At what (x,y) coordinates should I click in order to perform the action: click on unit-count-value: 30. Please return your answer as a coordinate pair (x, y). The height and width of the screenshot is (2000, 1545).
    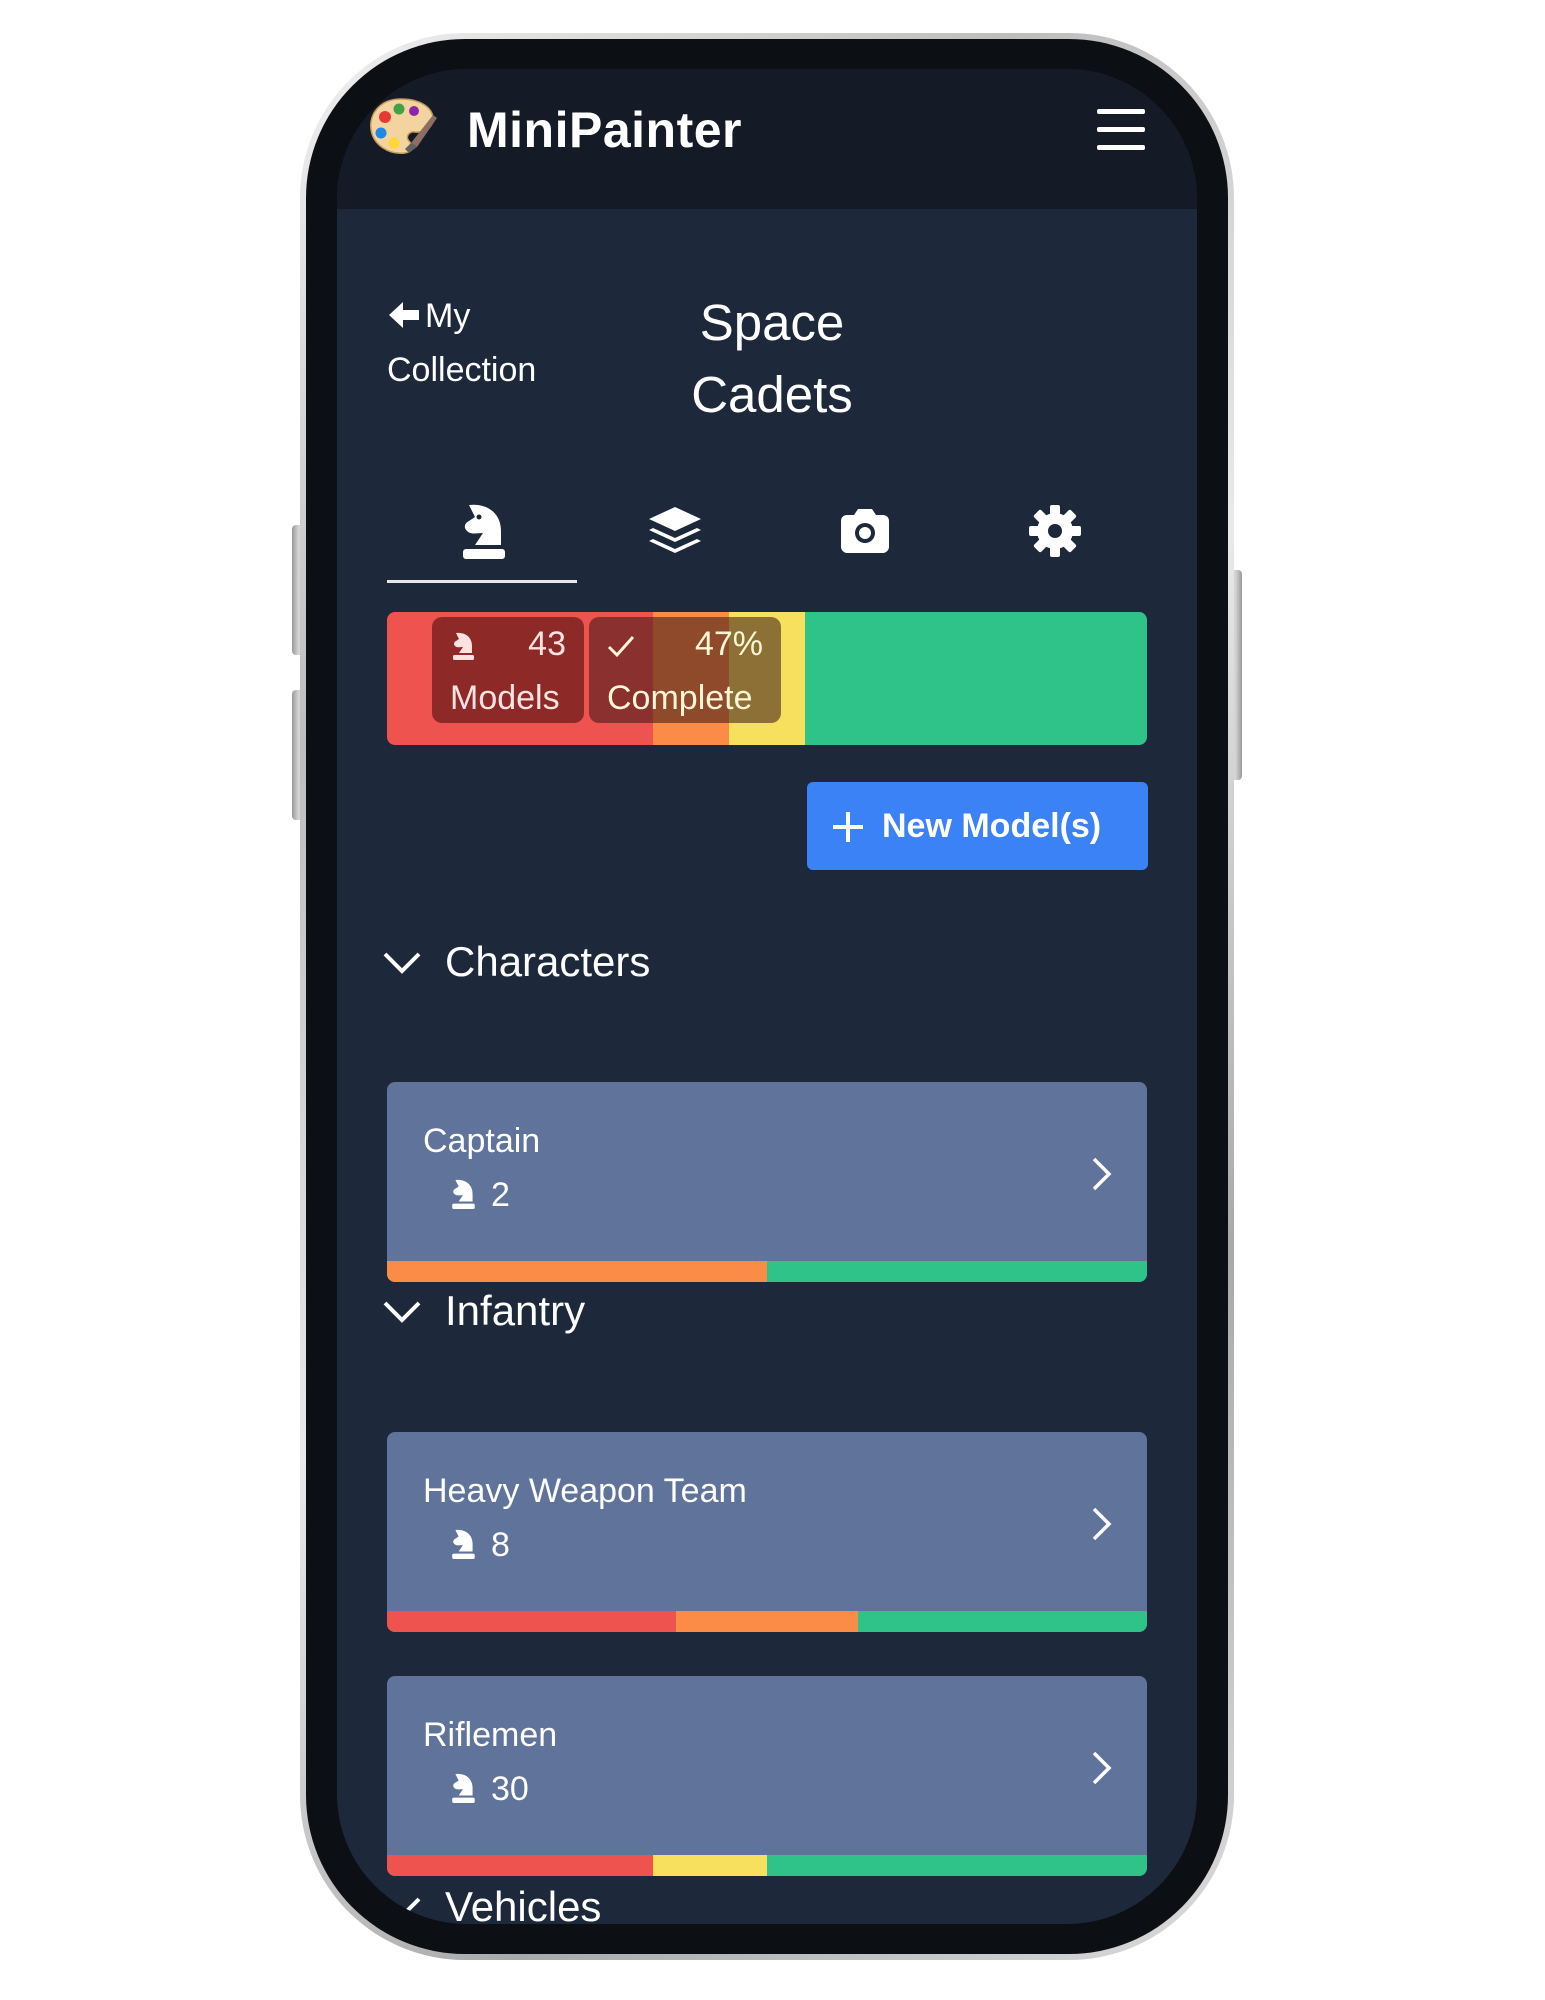
    Looking at the image, I should click on (510, 1789).